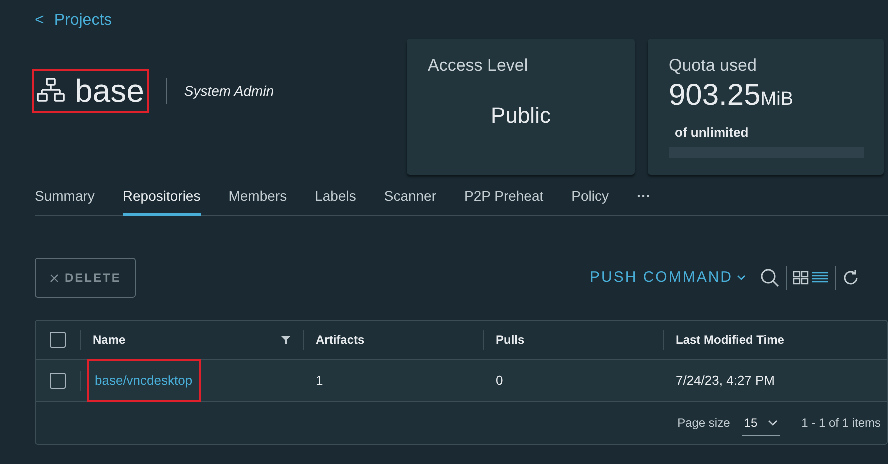 Image resolution: width=888 pixels, height=464 pixels. I want to click on close-icon, so click(54, 278).